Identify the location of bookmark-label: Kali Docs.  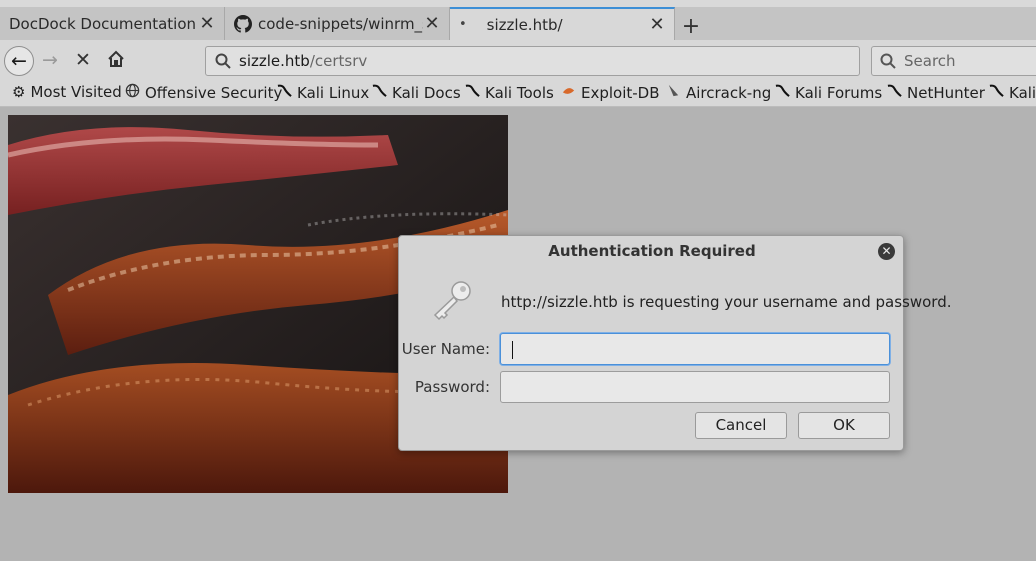
(426, 92).